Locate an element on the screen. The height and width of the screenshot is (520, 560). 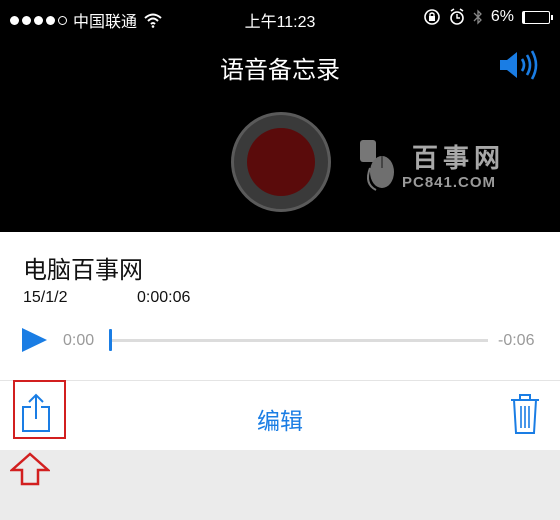
watermark: 百事网 PC841.COM is located at coordinates (446, 168).